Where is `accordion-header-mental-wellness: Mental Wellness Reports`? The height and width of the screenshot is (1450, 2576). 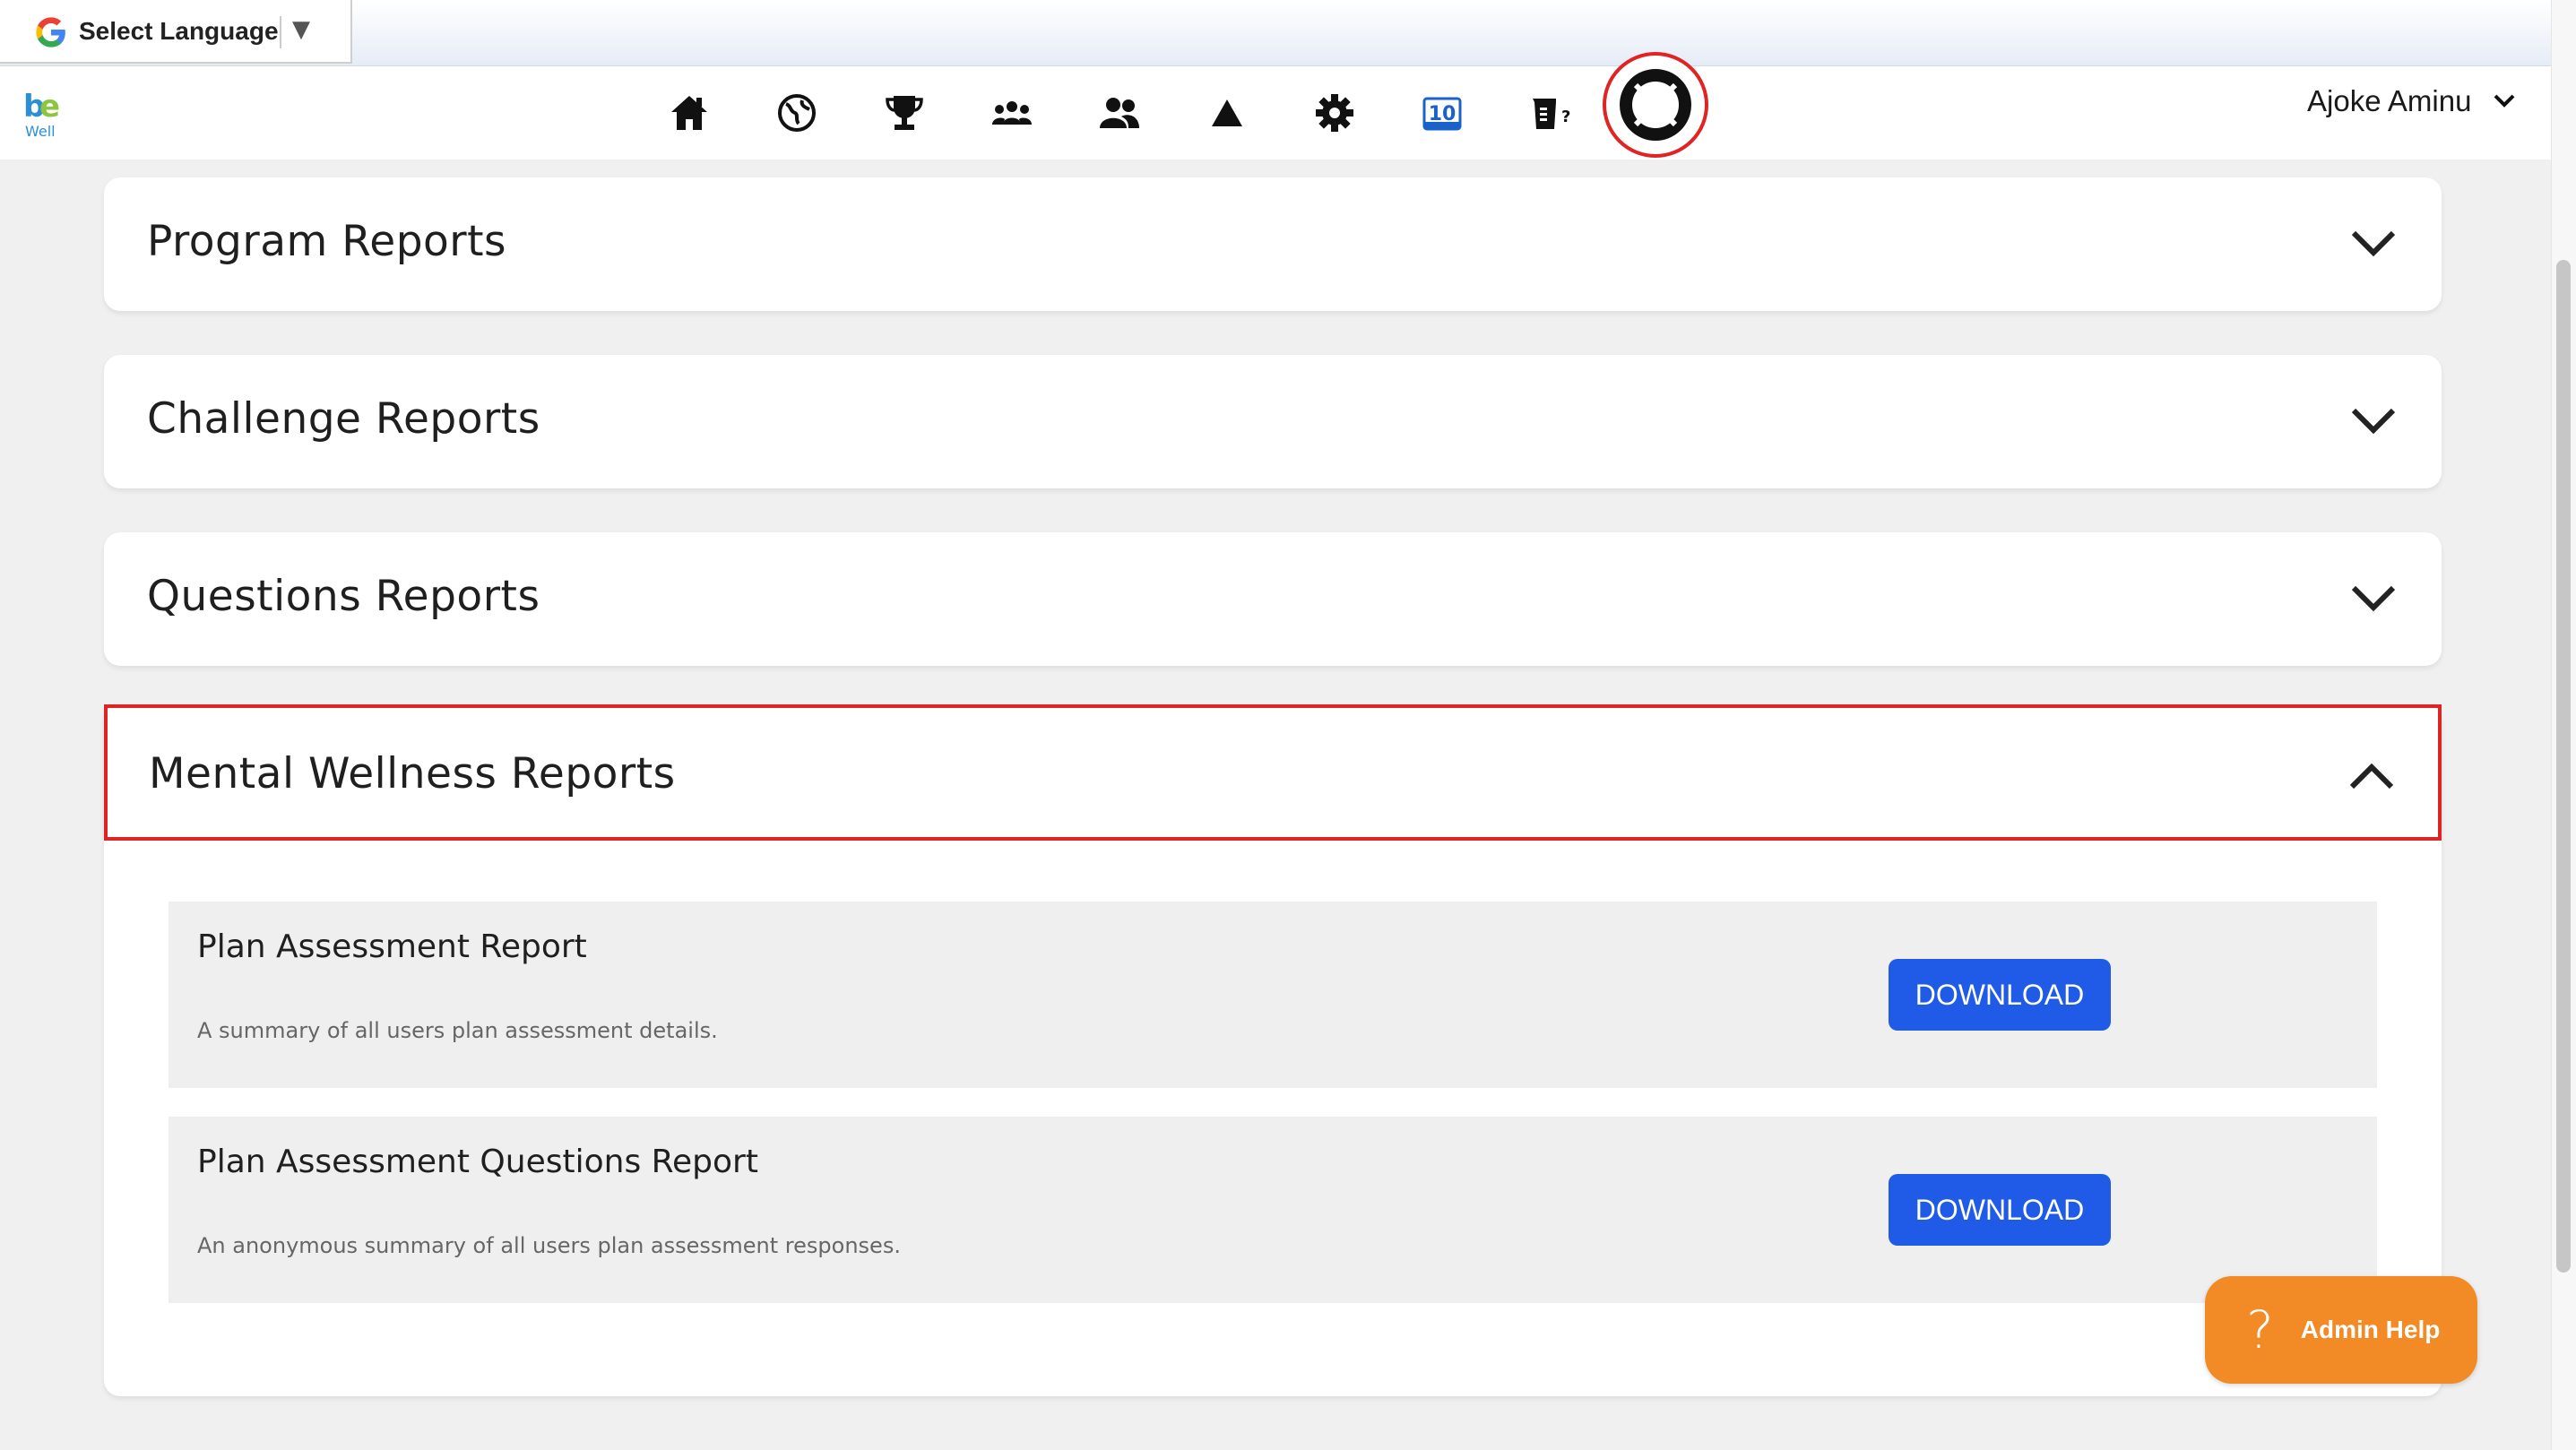
accordion-header-mental-wellness: Mental Wellness Reports is located at coordinates (1273, 772).